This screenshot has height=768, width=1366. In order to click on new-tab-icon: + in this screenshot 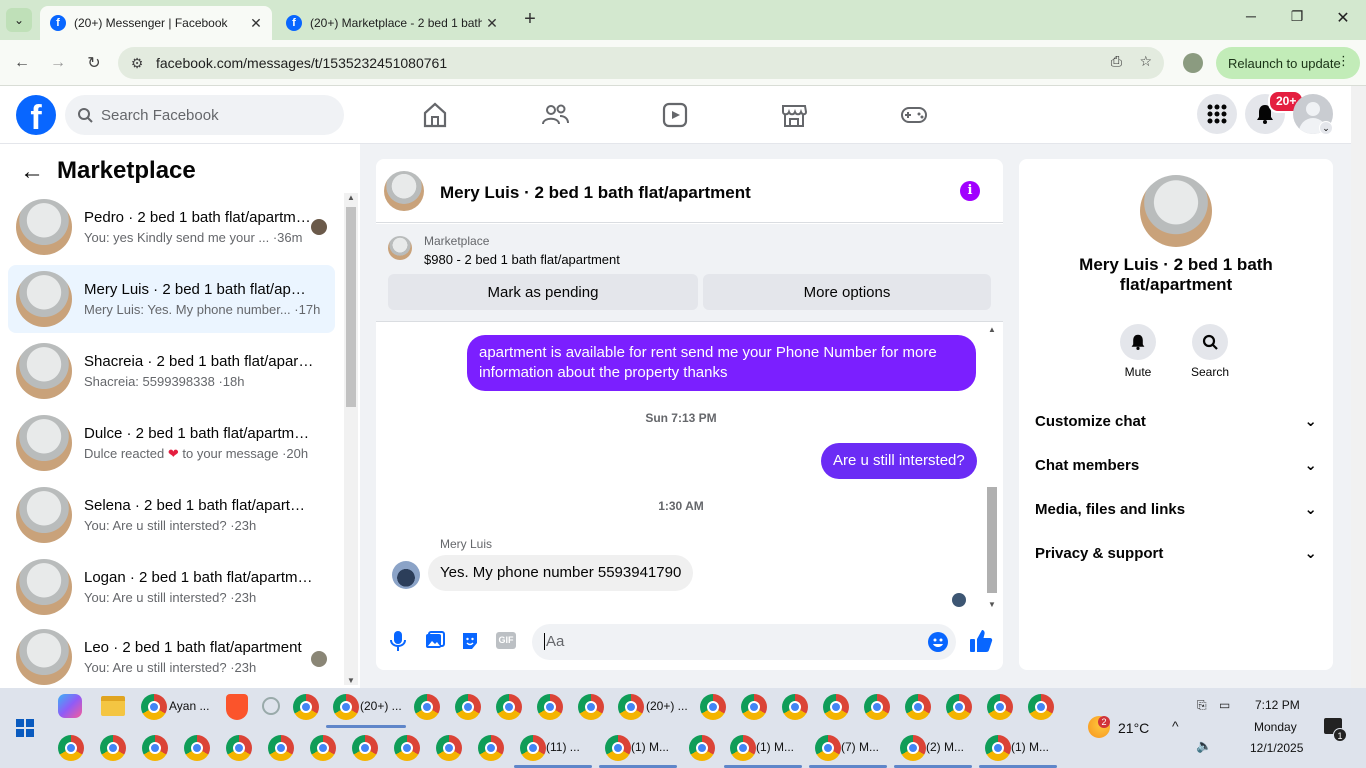, I will do `click(530, 20)`.